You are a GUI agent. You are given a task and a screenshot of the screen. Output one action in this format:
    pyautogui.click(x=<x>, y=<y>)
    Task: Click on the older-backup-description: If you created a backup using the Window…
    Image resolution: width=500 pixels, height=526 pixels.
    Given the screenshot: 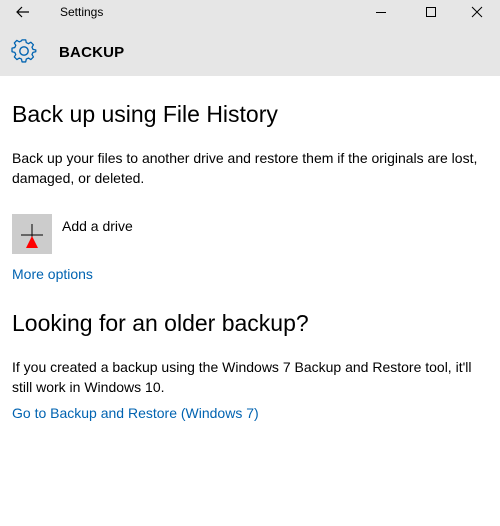 What is the action you would take?
    pyautogui.click(x=242, y=377)
    